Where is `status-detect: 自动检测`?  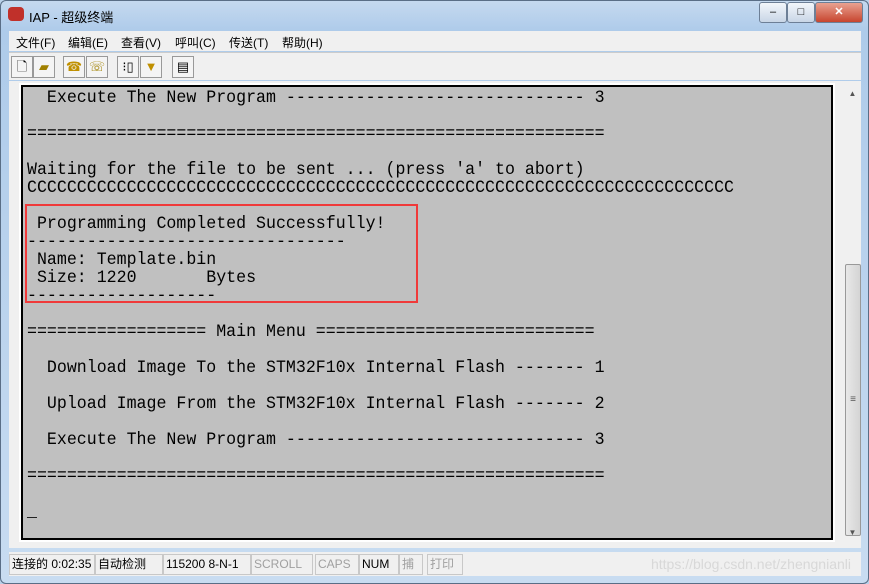 status-detect: 自动检测 is located at coordinates (129, 564).